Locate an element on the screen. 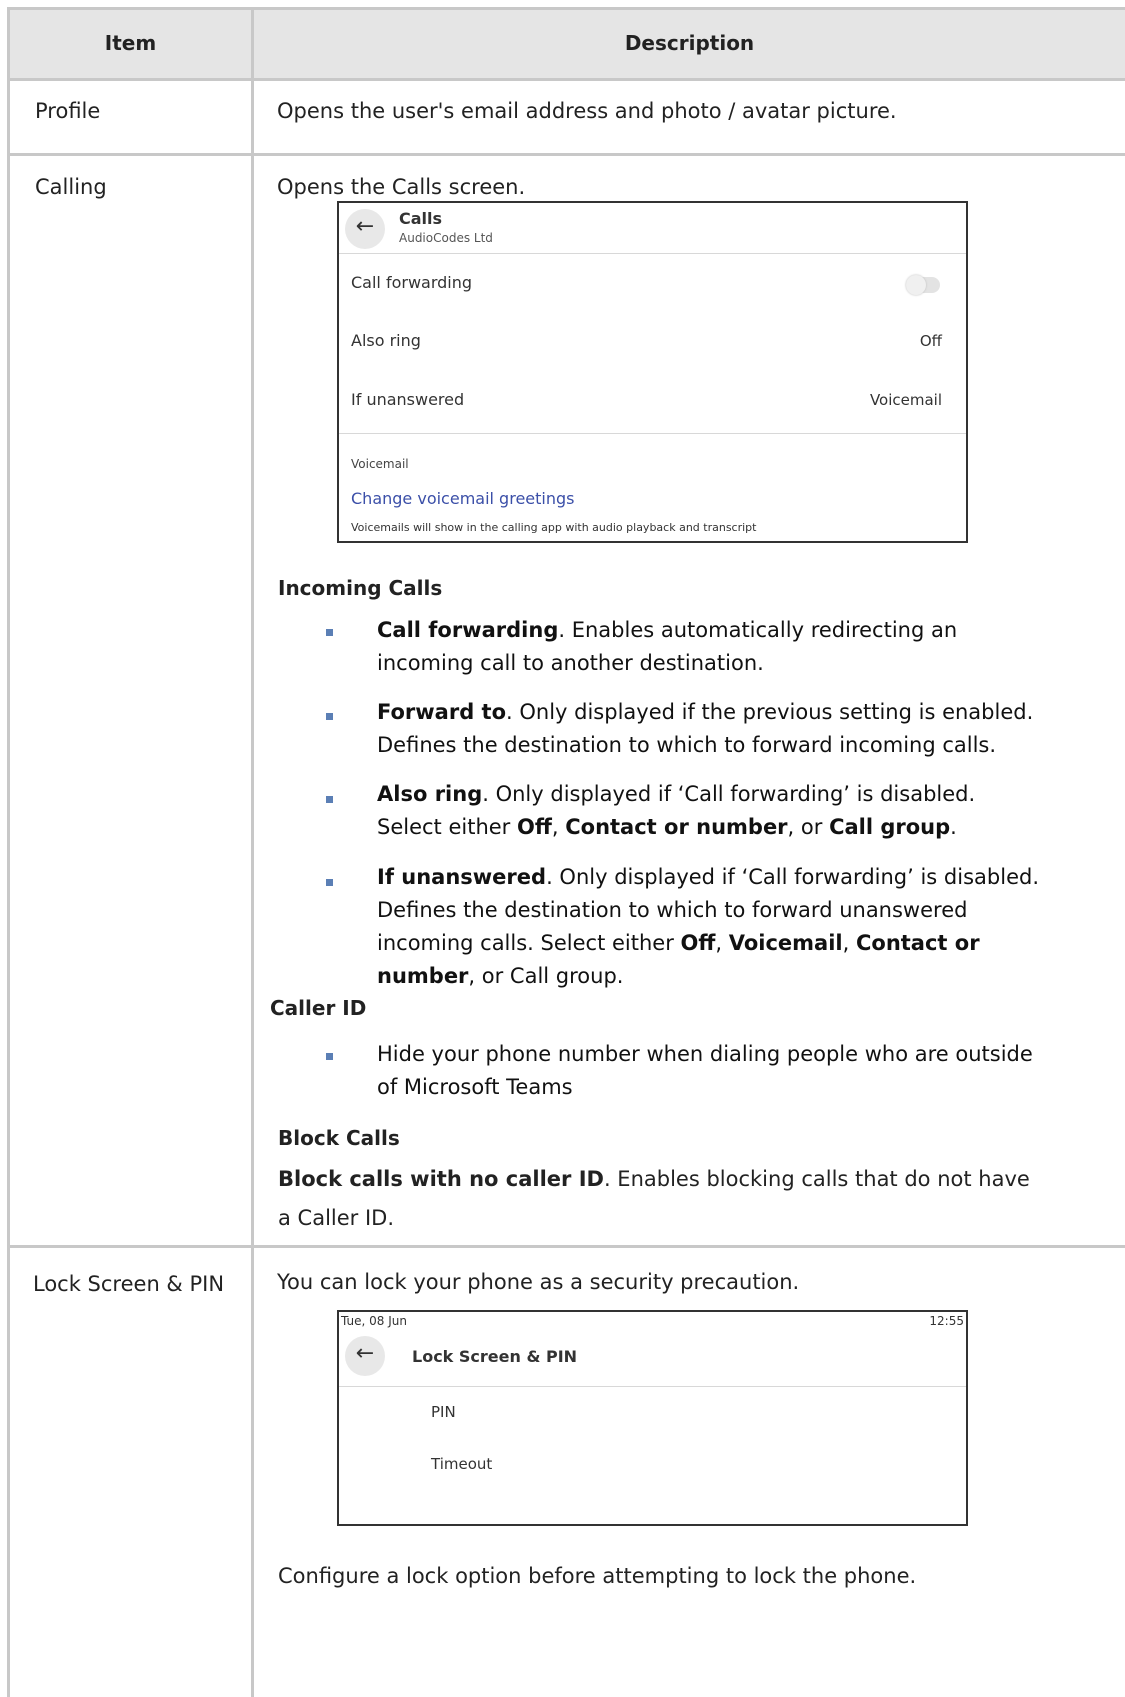 This screenshot has height=1697, width=1125. caller-id-bullet-line2: of Microsoft Teams is located at coordinates (475, 1087).